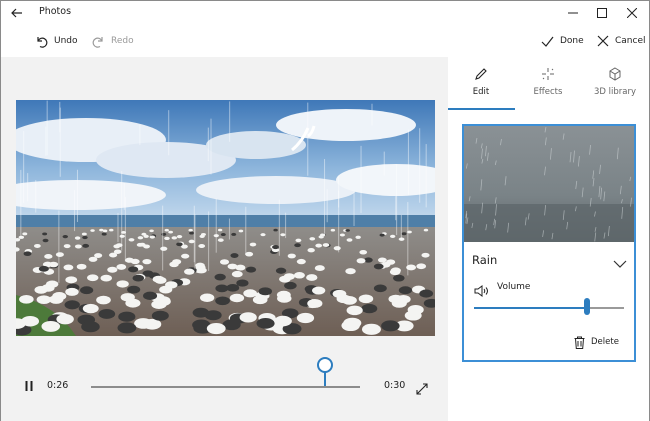 Image resolution: width=650 pixels, height=421 pixels. I want to click on maximize-button, so click(602, 13).